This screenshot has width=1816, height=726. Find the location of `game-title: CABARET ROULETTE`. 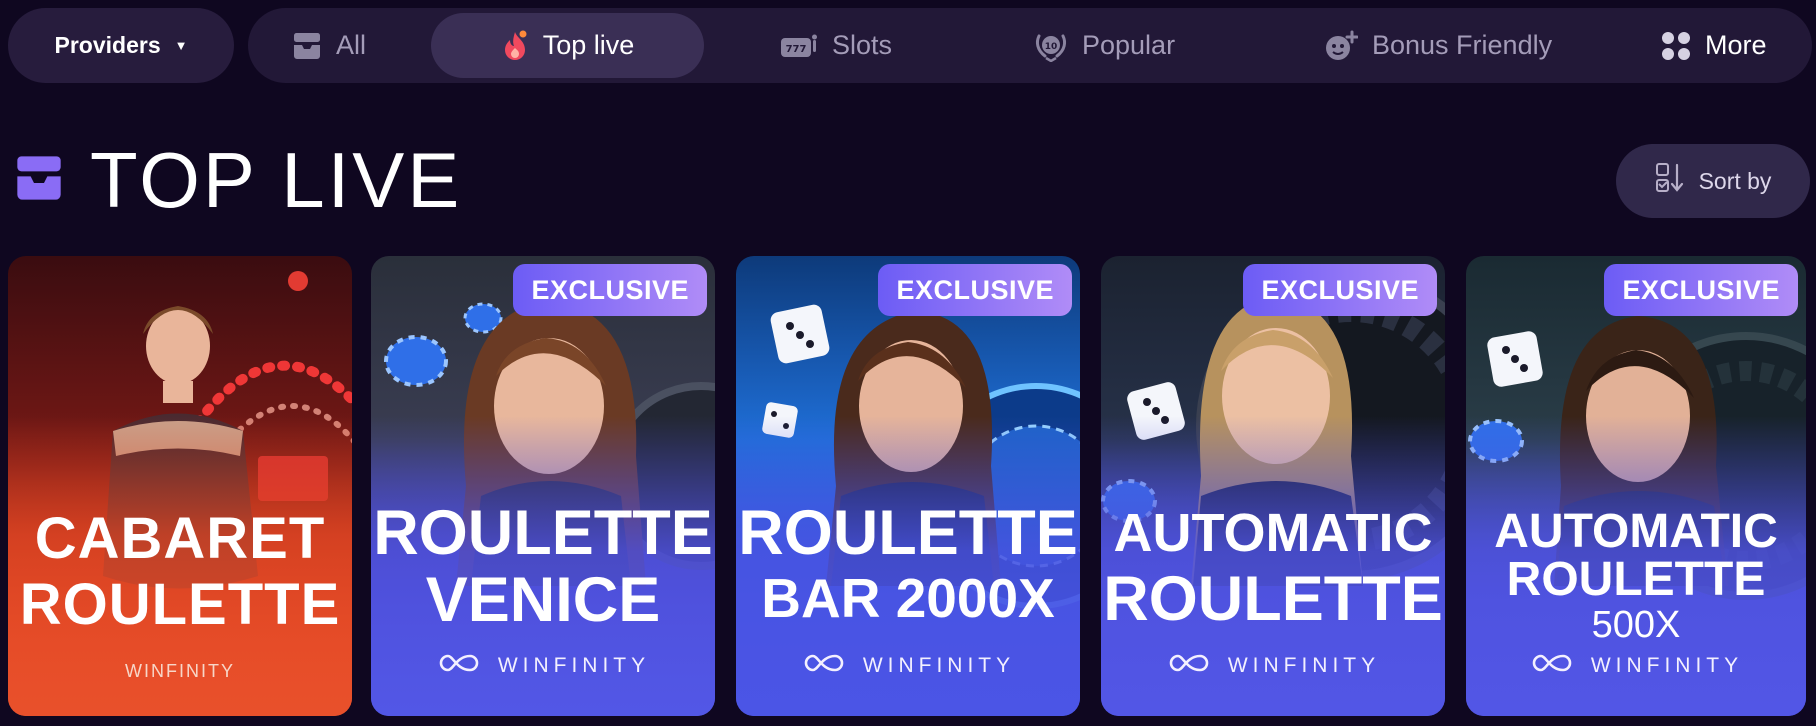

game-title: CABARET ROULETTE is located at coordinates (180, 572).